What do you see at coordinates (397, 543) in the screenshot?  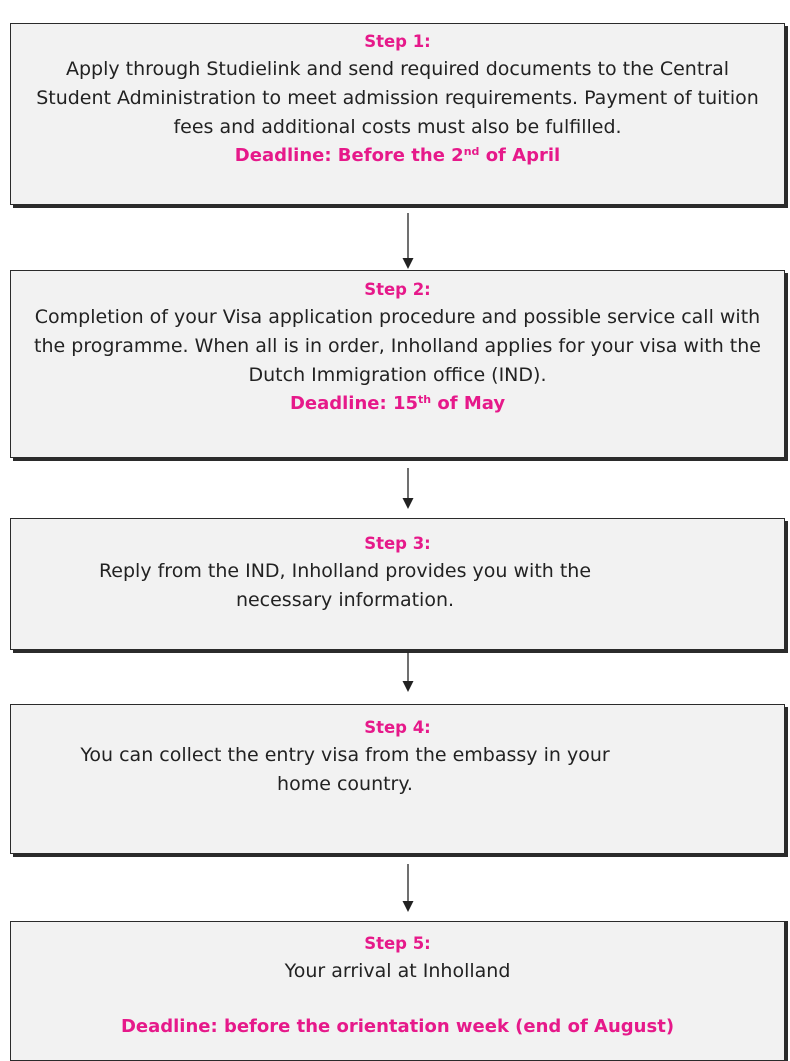 I see `step-3-title: Step 3:` at bounding box center [397, 543].